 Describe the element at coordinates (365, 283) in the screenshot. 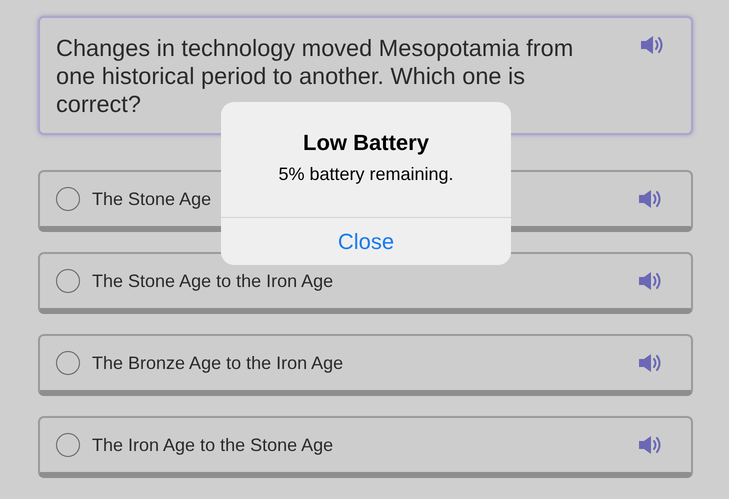

I see `answer-option: The Stone Age to the Iron Age` at that location.